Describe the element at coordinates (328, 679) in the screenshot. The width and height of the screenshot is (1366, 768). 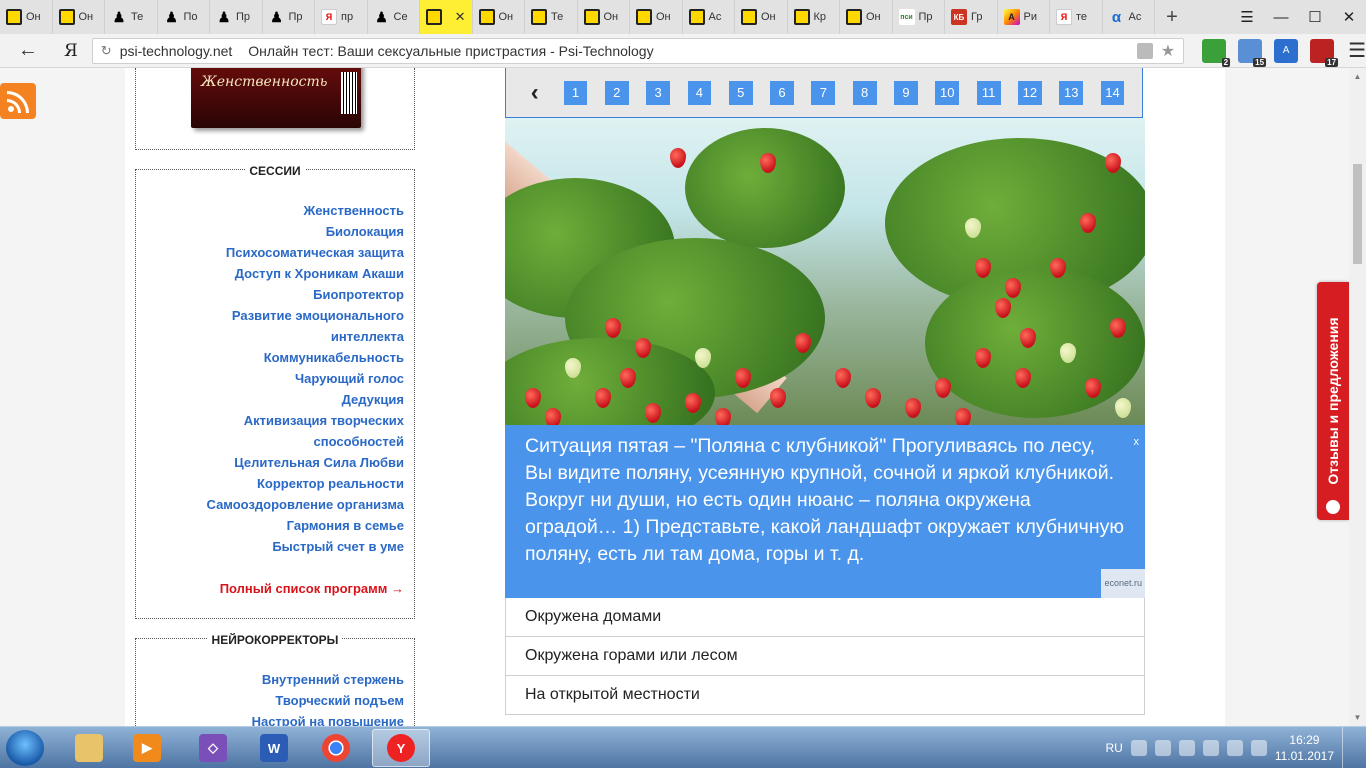
I see `neuro-link: Внутренний стержень` at that location.